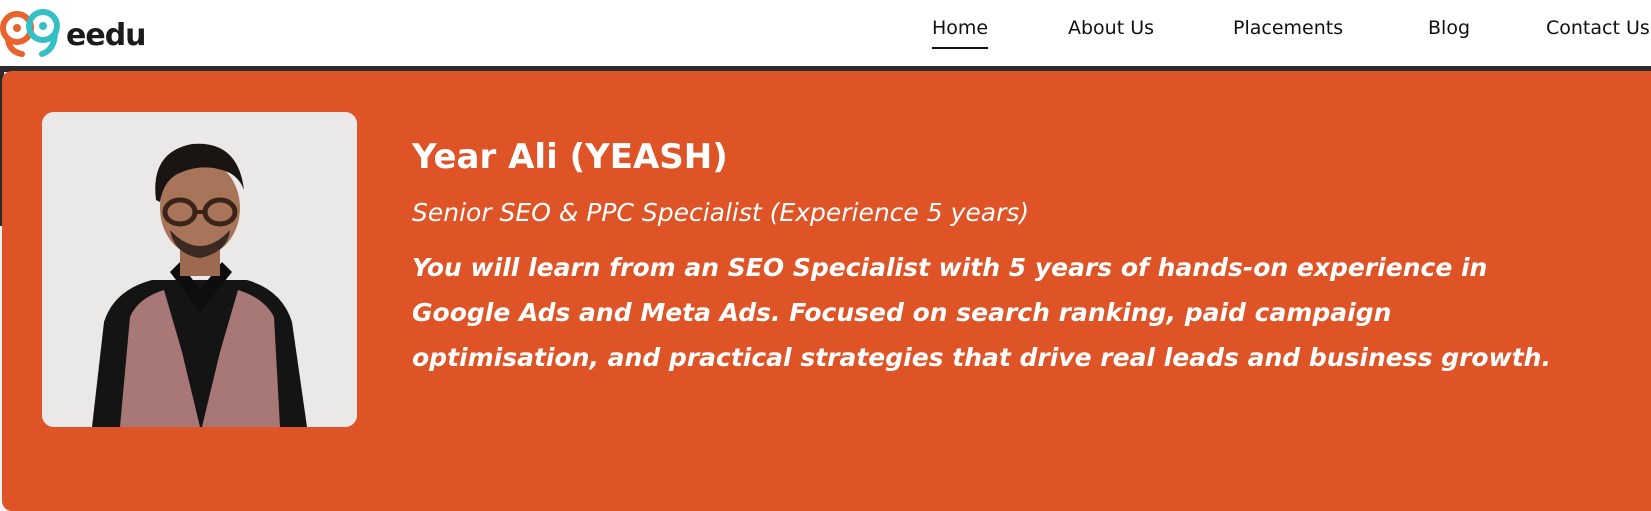 The width and height of the screenshot is (1651, 511). I want to click on nav-blog: Blog, so click(1449, 28).